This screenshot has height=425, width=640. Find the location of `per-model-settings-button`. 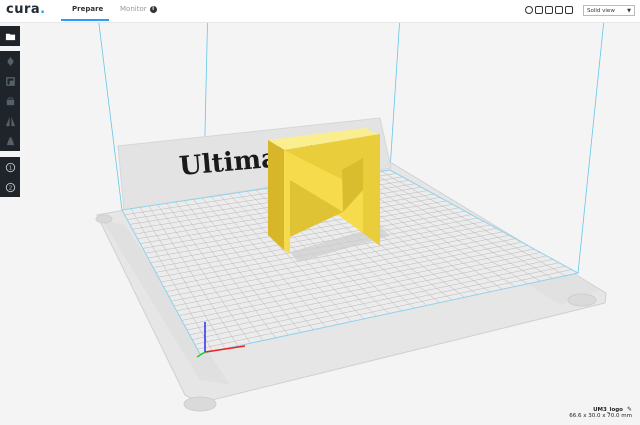

per-model-settings-button is located at coordinates (10, 141).